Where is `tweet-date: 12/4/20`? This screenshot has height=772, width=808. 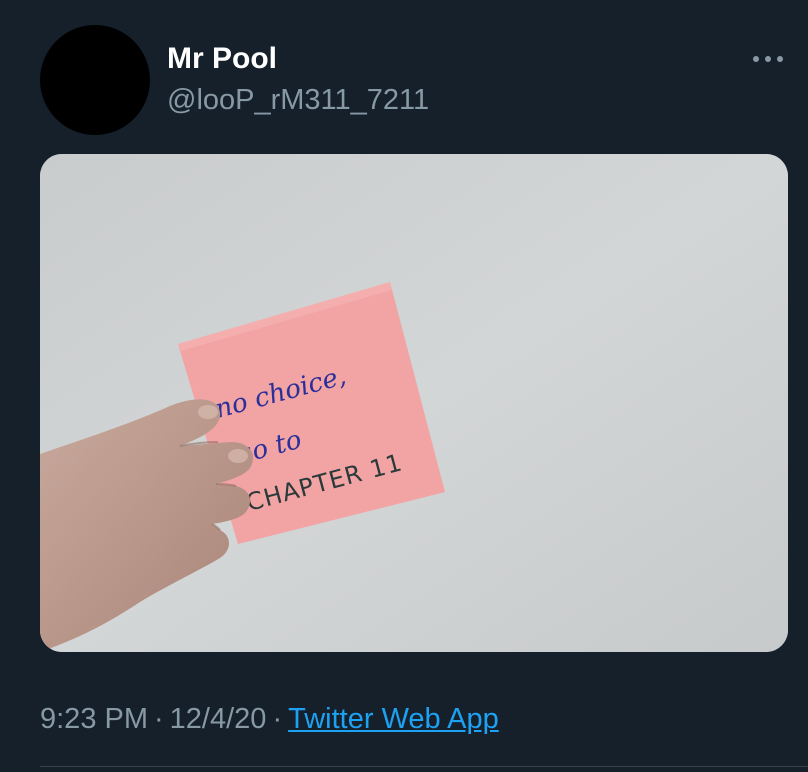 tweet-date: 12/4/20 is located at coordinates (218, 719).